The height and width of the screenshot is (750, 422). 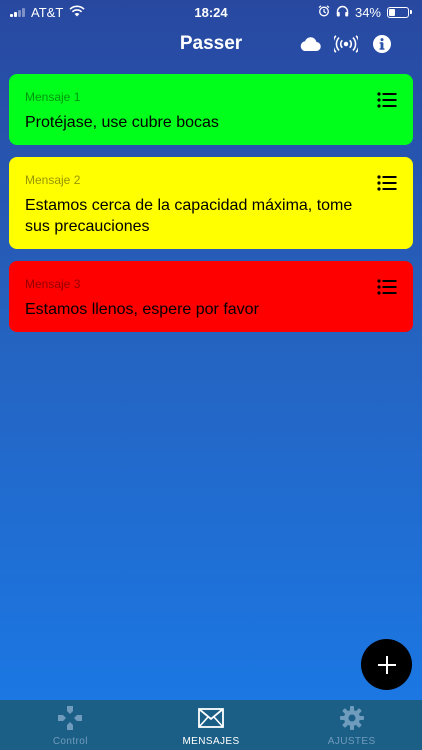 I want to click on message-card: Mensaje 1 Protéjase, use cubre bocas, so click(x=211, y=109).